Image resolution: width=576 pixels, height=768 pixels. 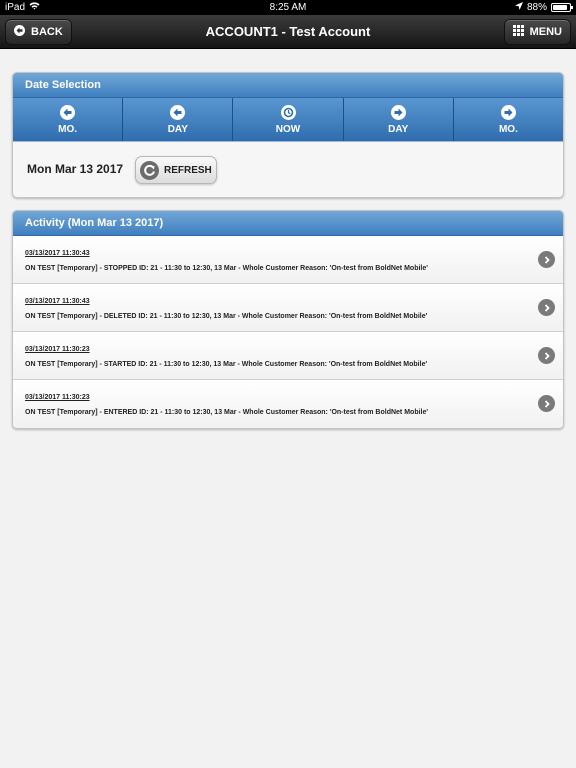 I want to click on prev-day-button: DAY, so click(x=178, y=119).